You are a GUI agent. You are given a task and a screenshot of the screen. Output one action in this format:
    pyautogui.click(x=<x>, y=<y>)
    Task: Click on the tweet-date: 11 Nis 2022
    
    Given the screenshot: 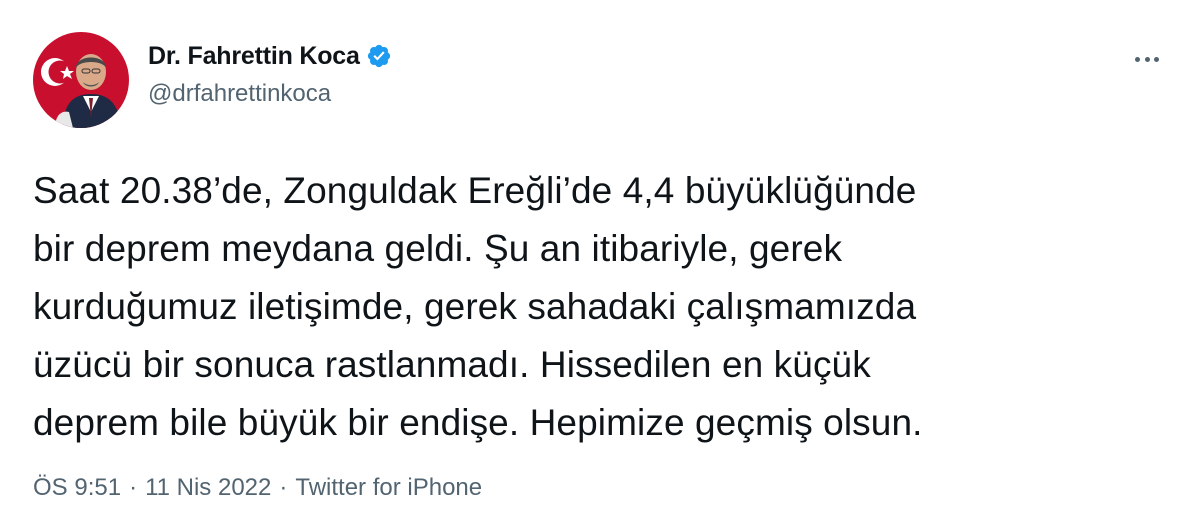 What is the action you would take?
    pyautogui.click(x=208, y=488)
    